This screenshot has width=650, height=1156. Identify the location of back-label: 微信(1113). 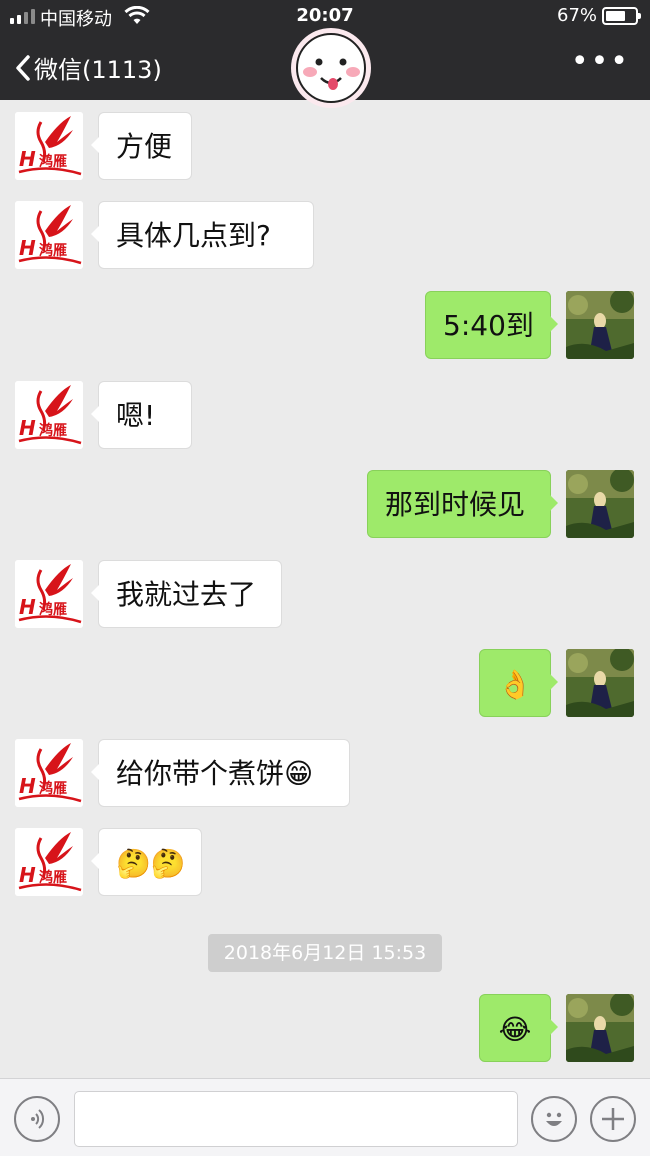
(98, 70).